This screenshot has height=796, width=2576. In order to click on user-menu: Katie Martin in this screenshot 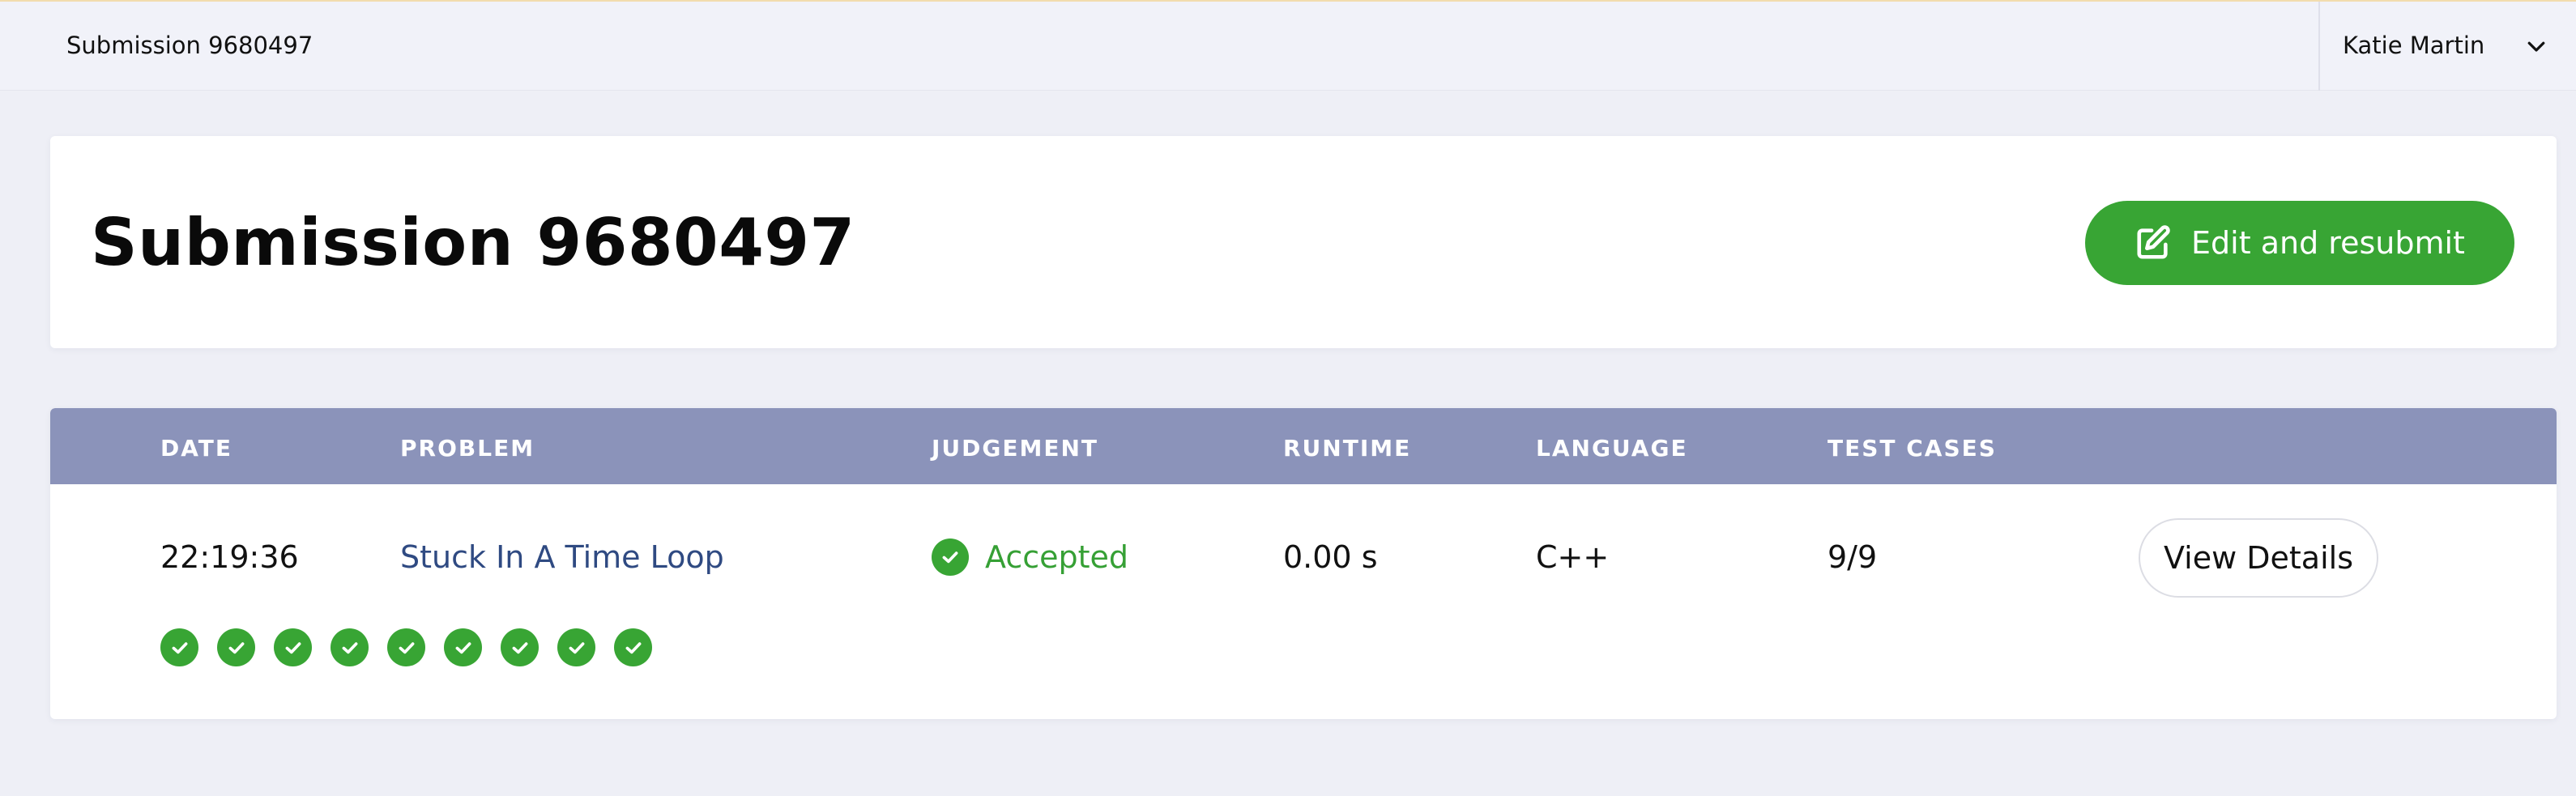, I will do `click(2447, 46)`.